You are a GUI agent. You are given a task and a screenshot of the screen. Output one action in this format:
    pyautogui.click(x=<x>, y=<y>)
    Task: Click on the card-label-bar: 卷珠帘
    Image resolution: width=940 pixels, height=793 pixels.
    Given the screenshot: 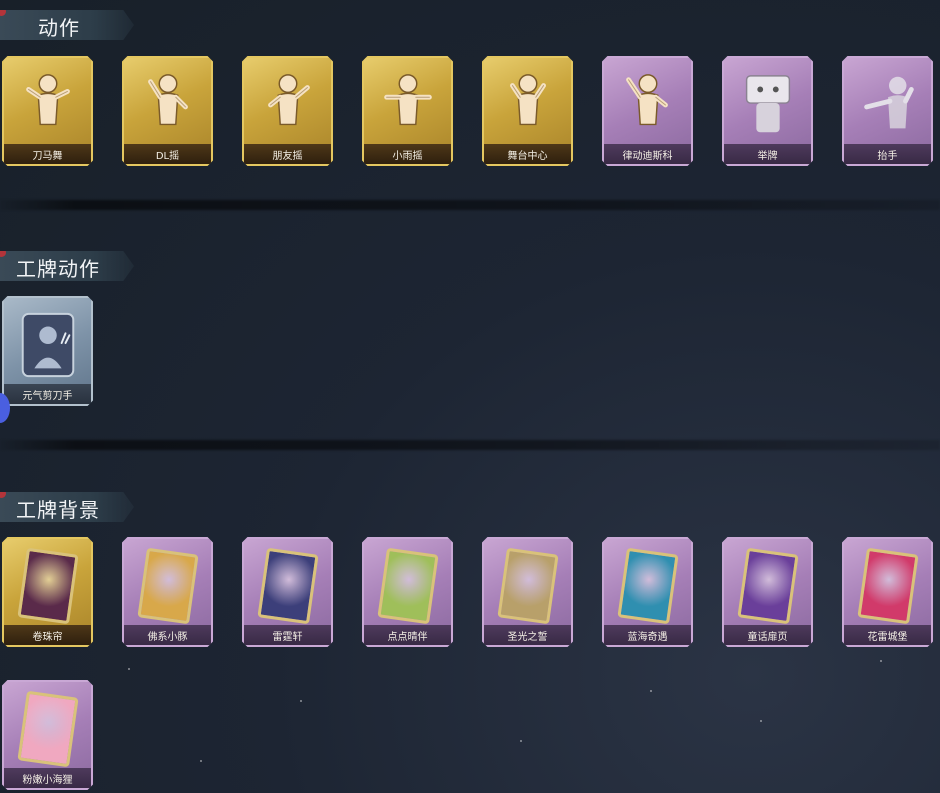 What is the action you would take?
    pyautogui.click(x=47, y=635)
    